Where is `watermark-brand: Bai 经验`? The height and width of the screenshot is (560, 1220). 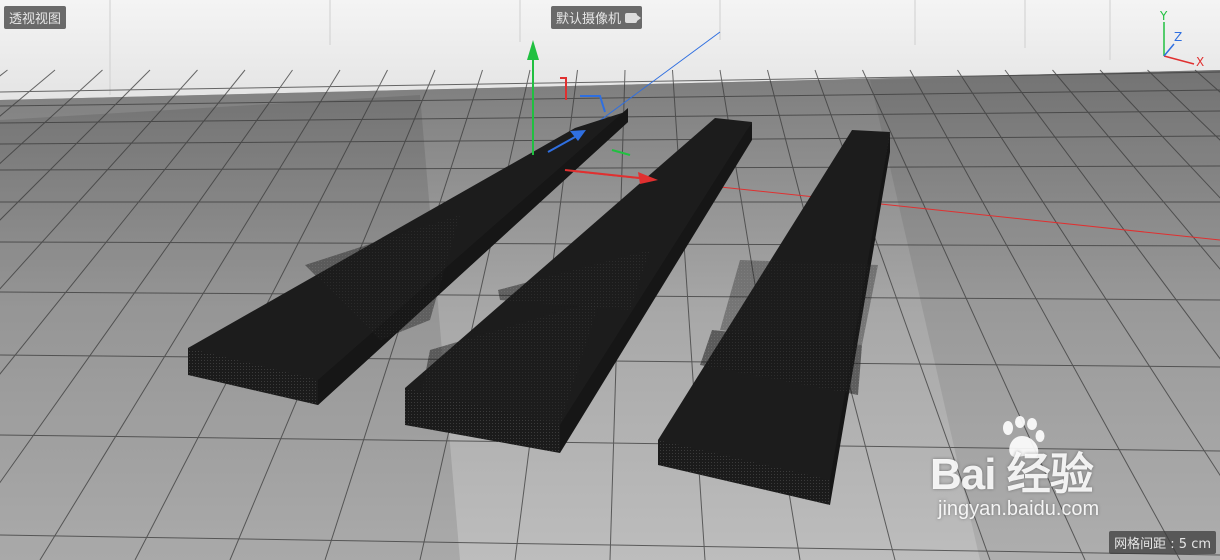
watermark-brand: Bai 经验 is located at coordinates (1012, 474).